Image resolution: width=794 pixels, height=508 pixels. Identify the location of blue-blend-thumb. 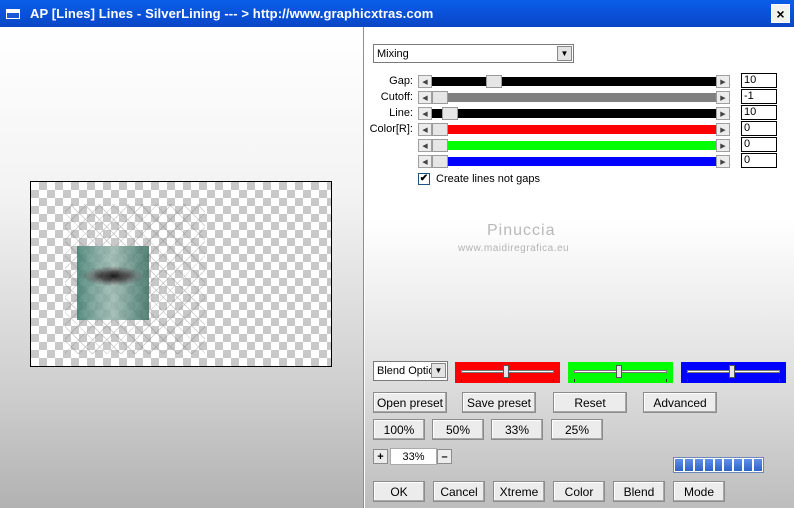
(732, 371).